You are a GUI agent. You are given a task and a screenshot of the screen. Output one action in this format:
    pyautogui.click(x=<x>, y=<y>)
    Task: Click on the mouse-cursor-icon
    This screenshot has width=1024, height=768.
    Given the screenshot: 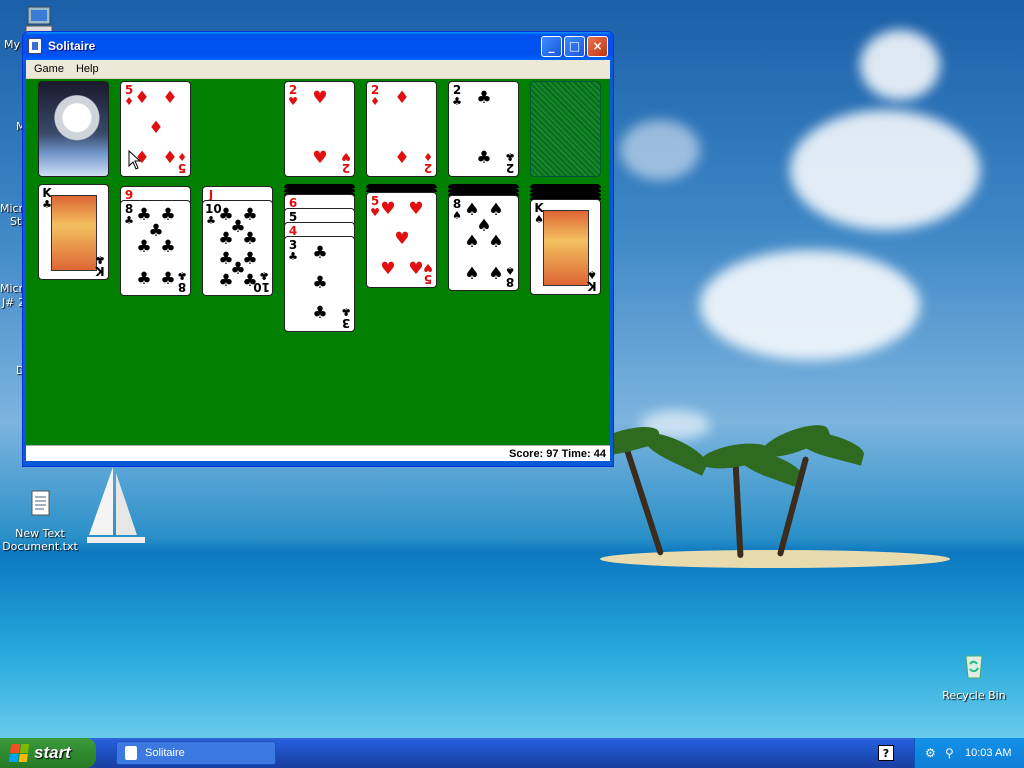 What is the action you would take?
    pyautogui.click(x=135, y=160)
    